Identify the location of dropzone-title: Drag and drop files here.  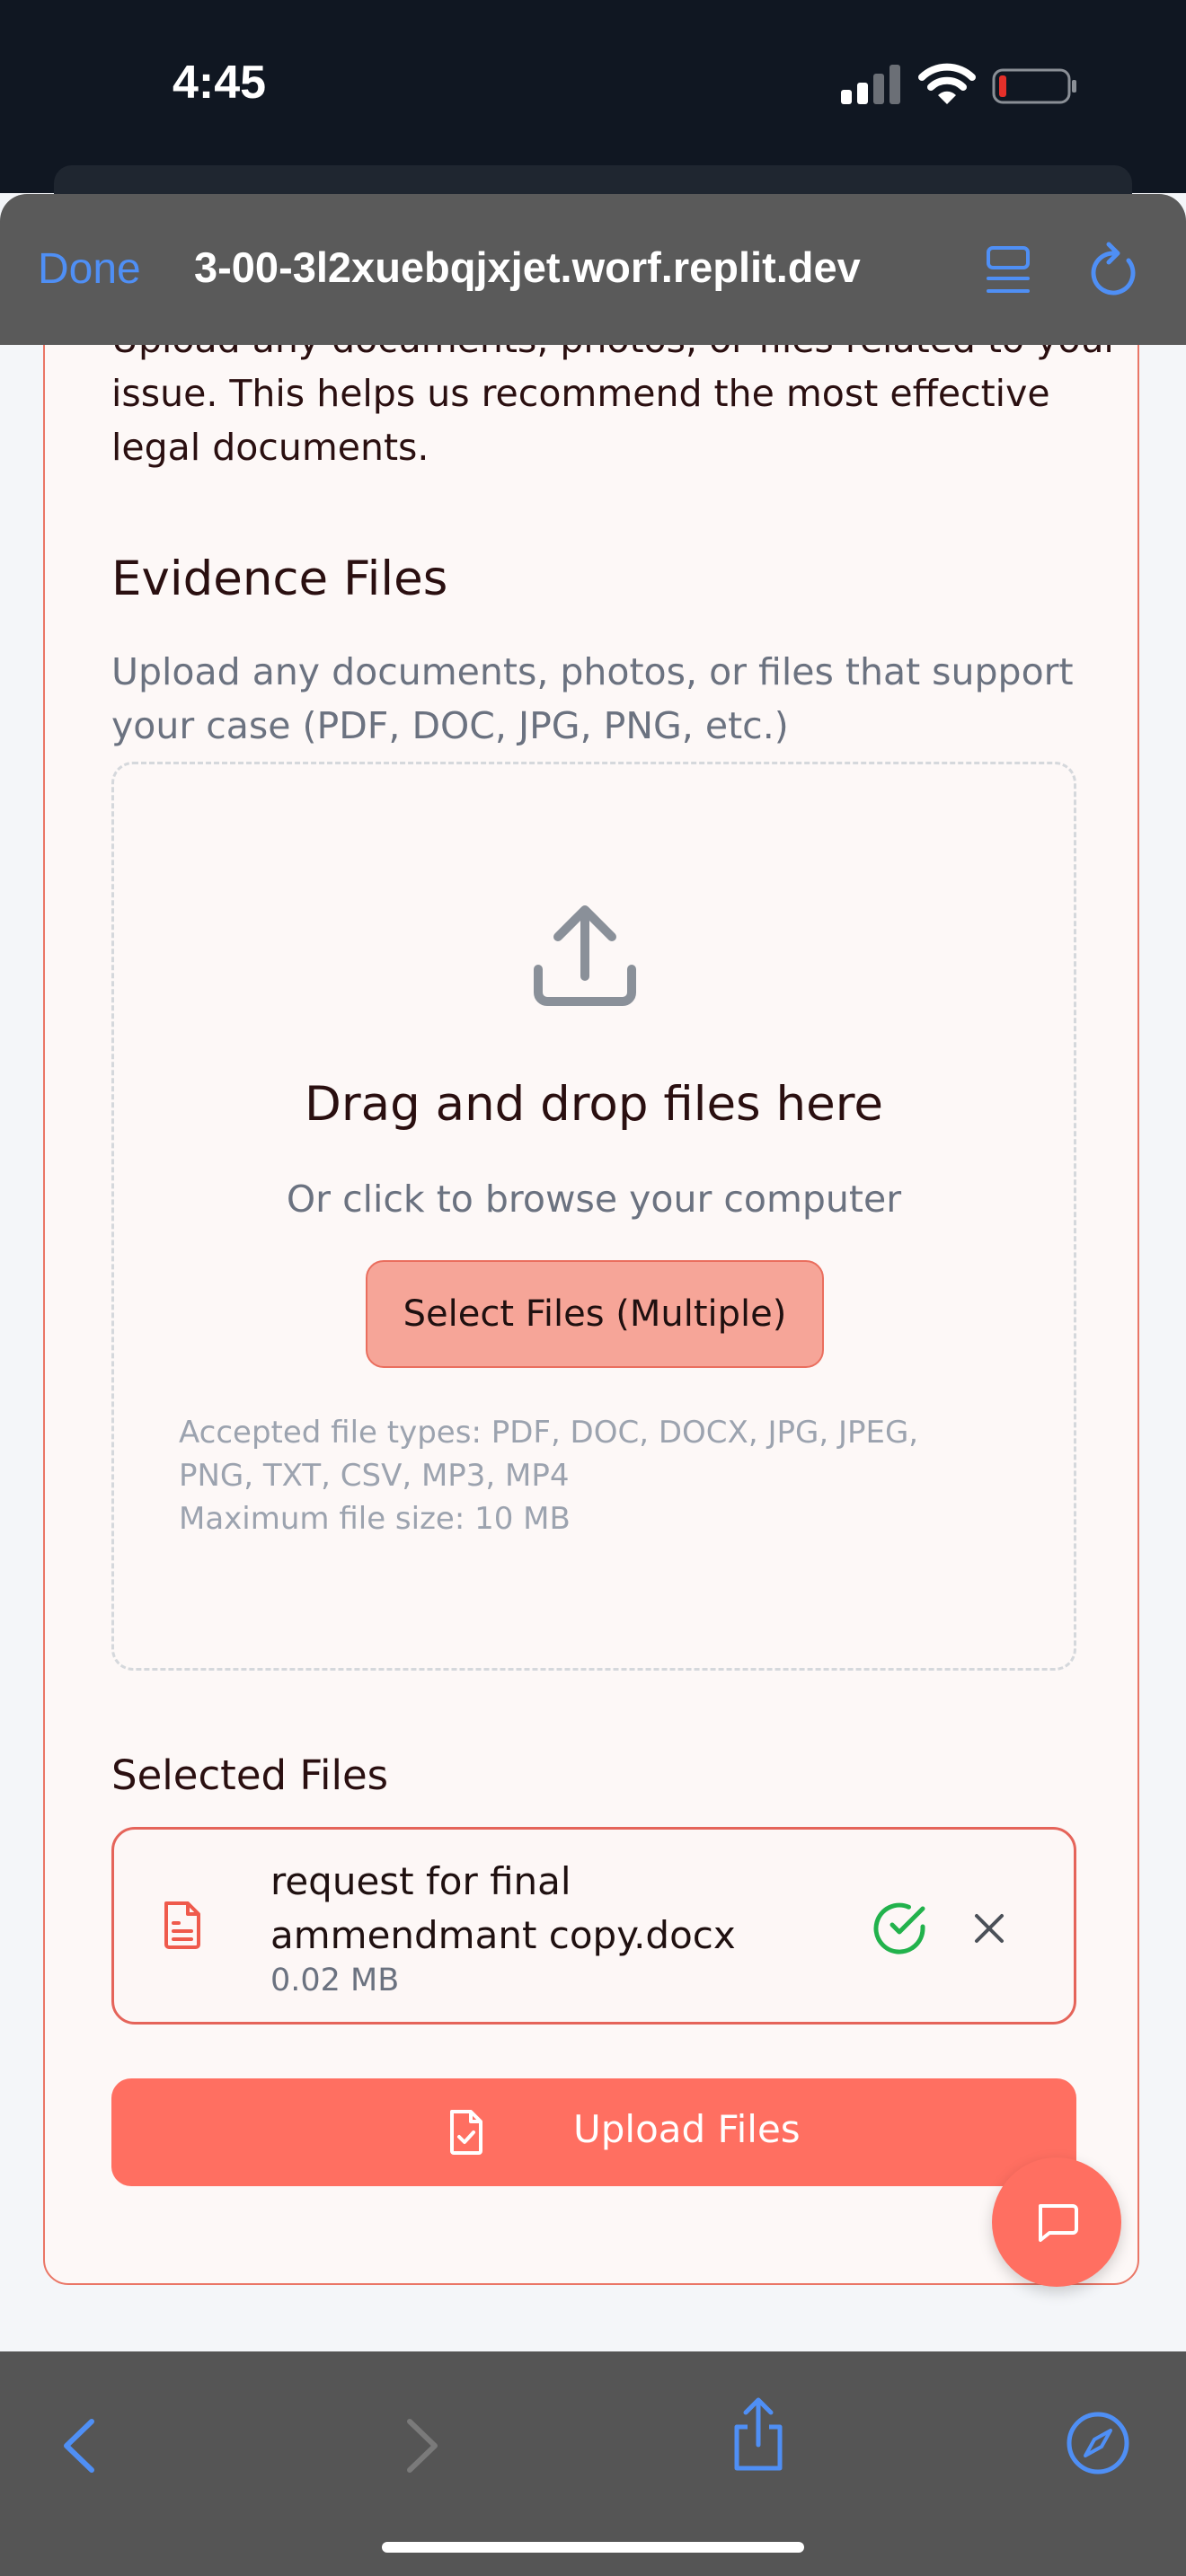
(594, 1104).